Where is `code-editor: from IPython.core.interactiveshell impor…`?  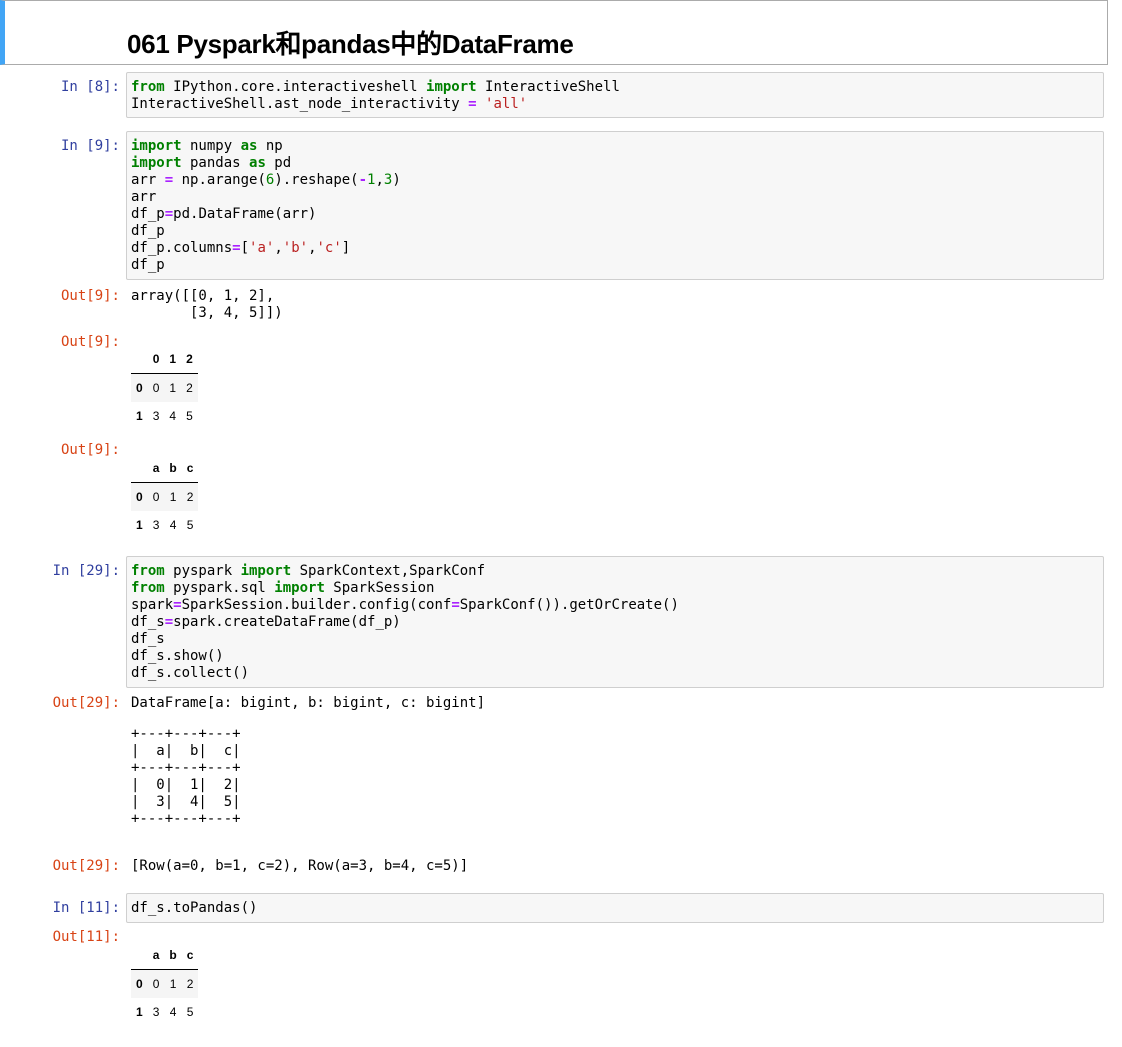 code-editor: from IPython.core.interactiveshell impor… is located at coordinates (375, 96).